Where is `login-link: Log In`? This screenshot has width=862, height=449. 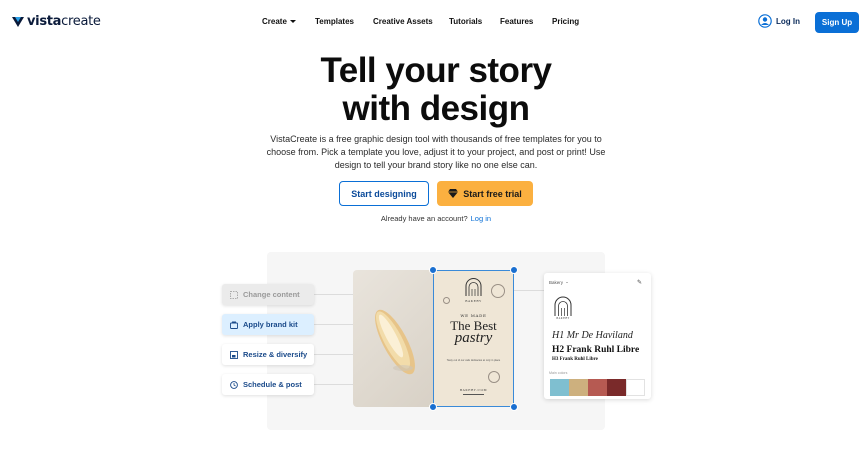
login-link: Log In is located at coordinates (779, 21).